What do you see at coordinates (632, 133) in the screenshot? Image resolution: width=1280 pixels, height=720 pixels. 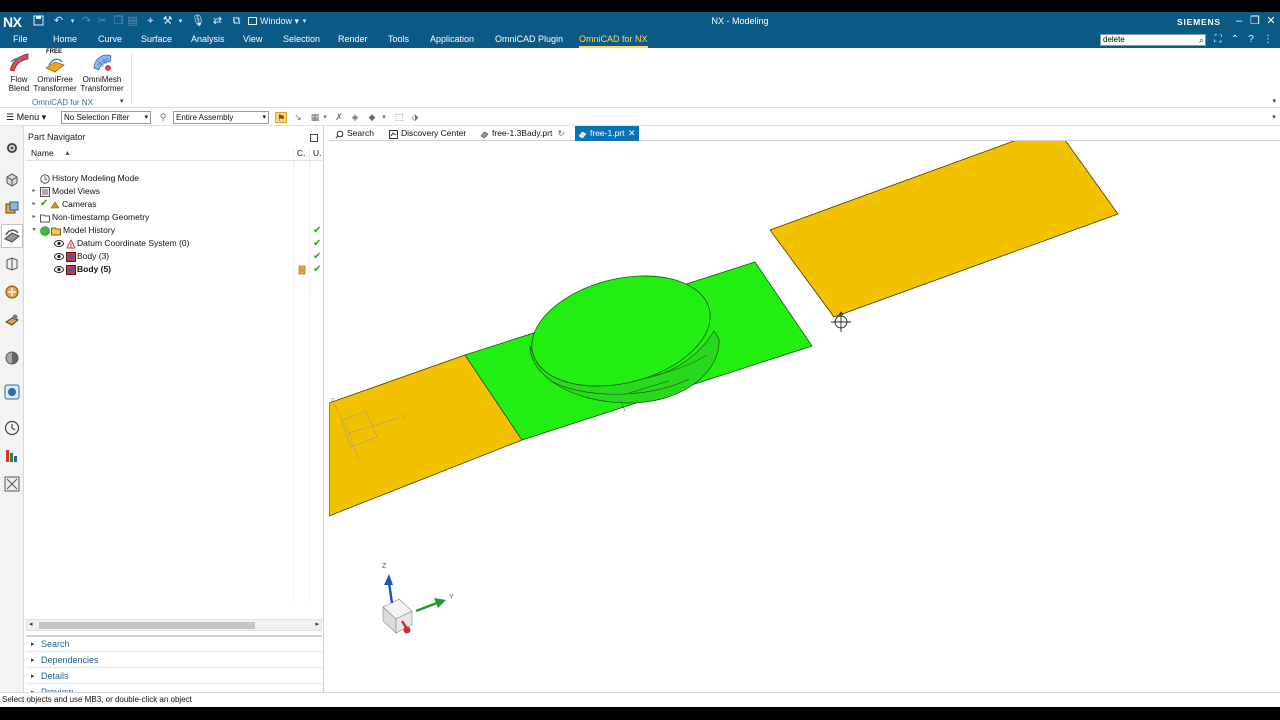 I see `close-tab-icon: ✕` at bounding box center [632, 133].